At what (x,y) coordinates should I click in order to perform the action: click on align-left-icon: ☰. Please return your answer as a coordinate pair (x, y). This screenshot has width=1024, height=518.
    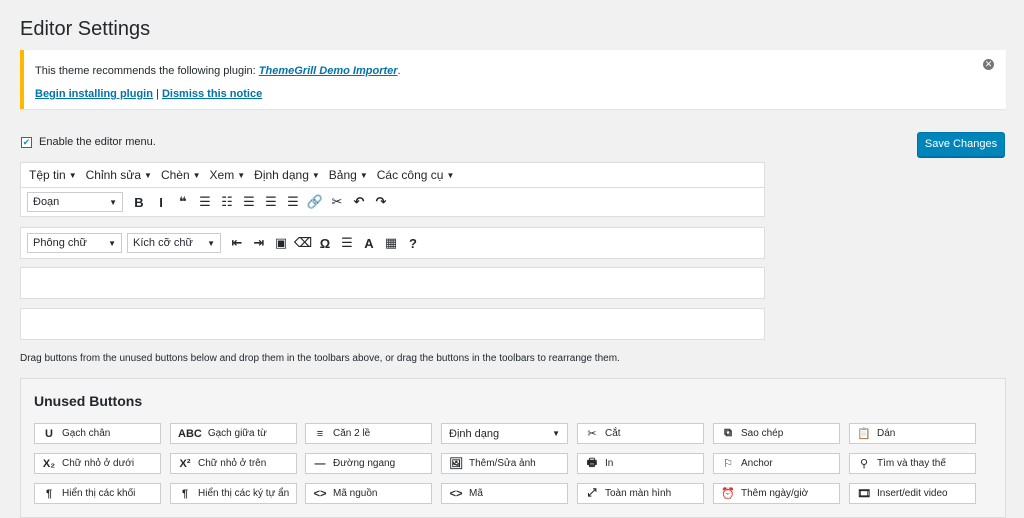
    Looking at the image, I should click on (249, 202).